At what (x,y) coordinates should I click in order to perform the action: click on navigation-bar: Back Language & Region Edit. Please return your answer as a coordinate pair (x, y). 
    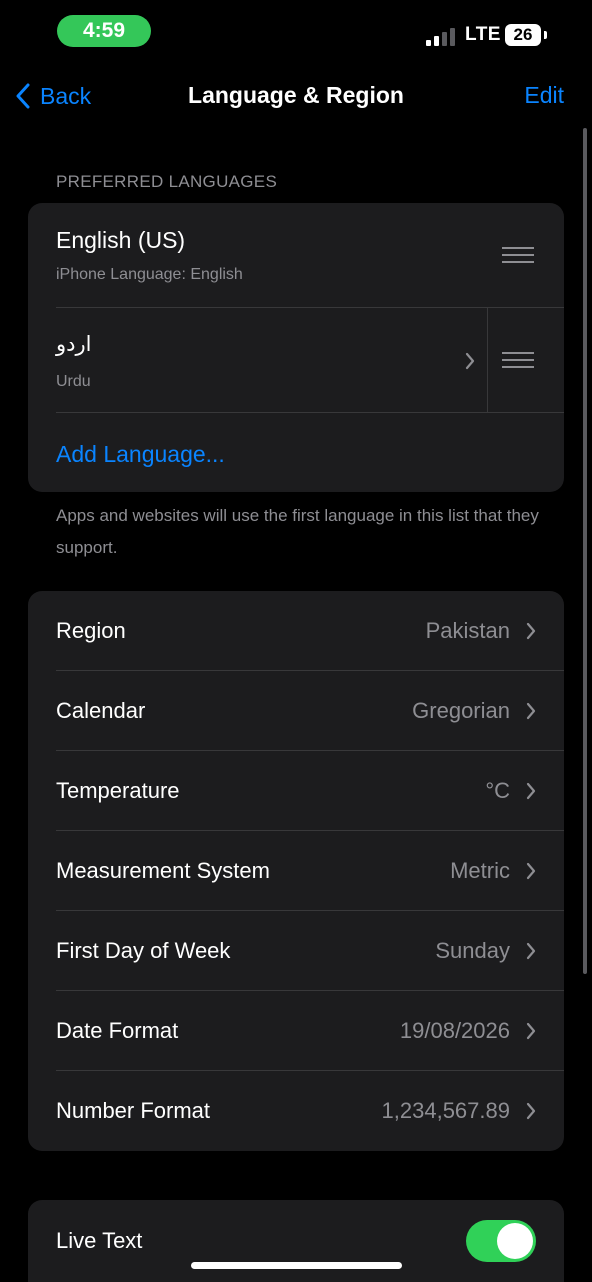
    Looking at the image, I should click on (296, 96).